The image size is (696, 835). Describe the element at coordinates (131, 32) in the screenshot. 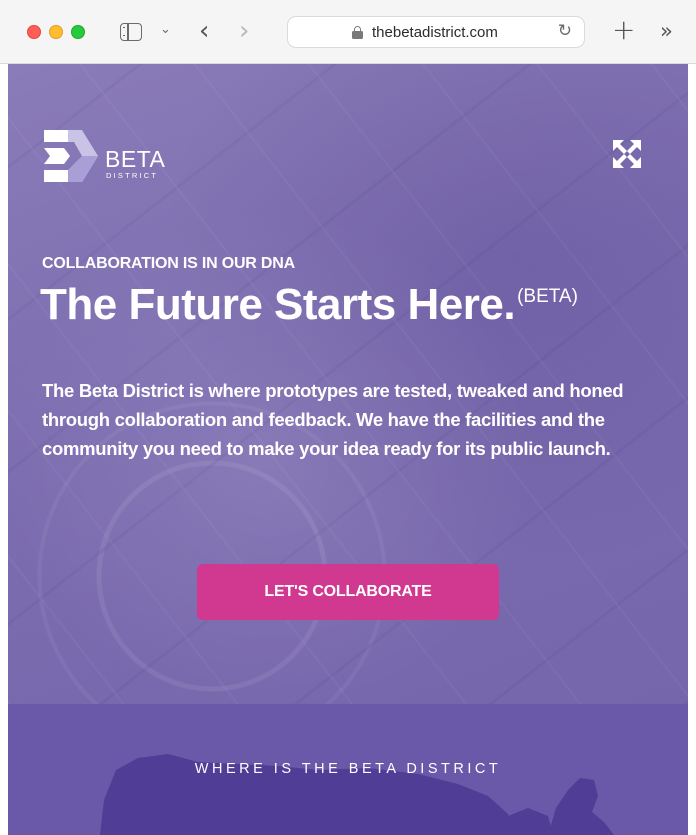

I see `sidebar-toggle-icon` at that location.